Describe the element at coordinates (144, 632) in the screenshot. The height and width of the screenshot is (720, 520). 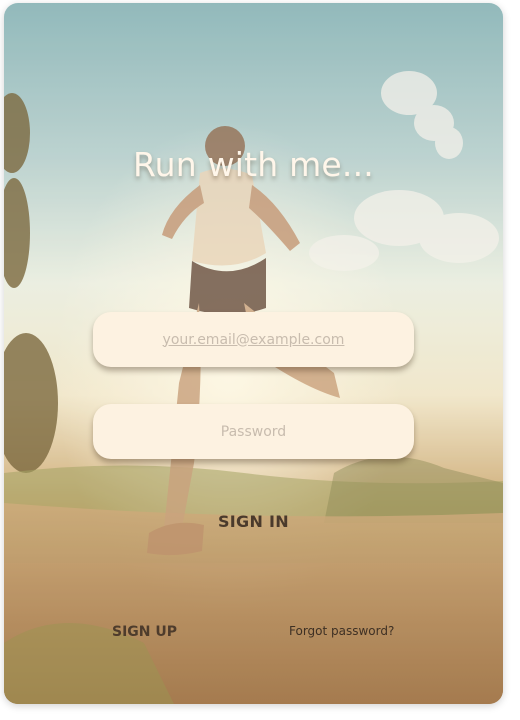
I see `sign-up-link: SIGN UP` at that location.